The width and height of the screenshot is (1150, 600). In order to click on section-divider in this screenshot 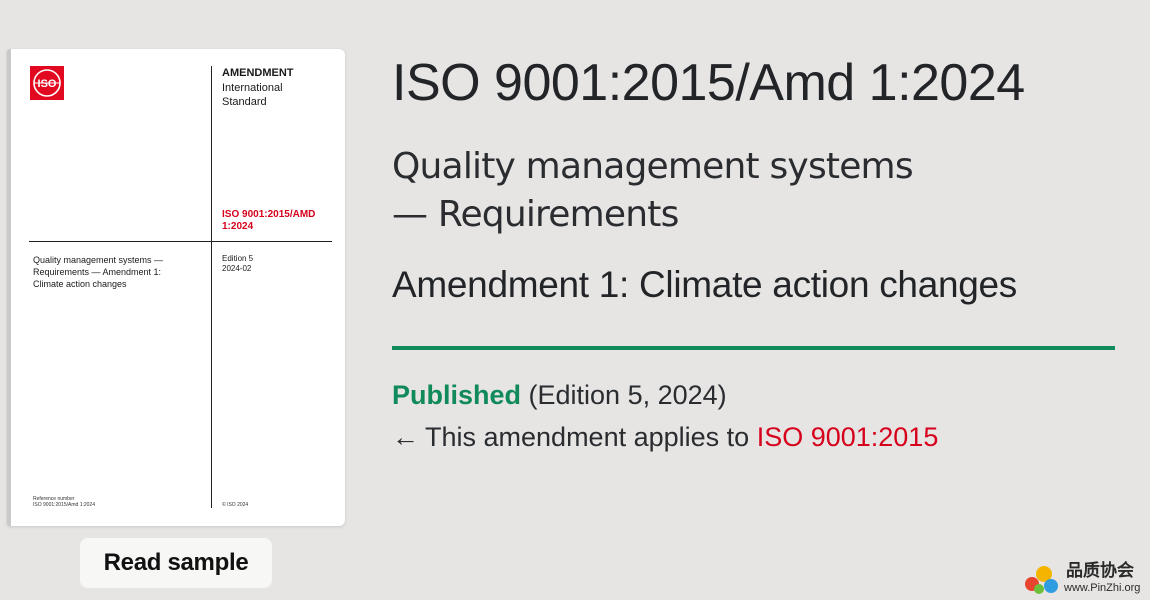, I will do `click(753, 348)`.